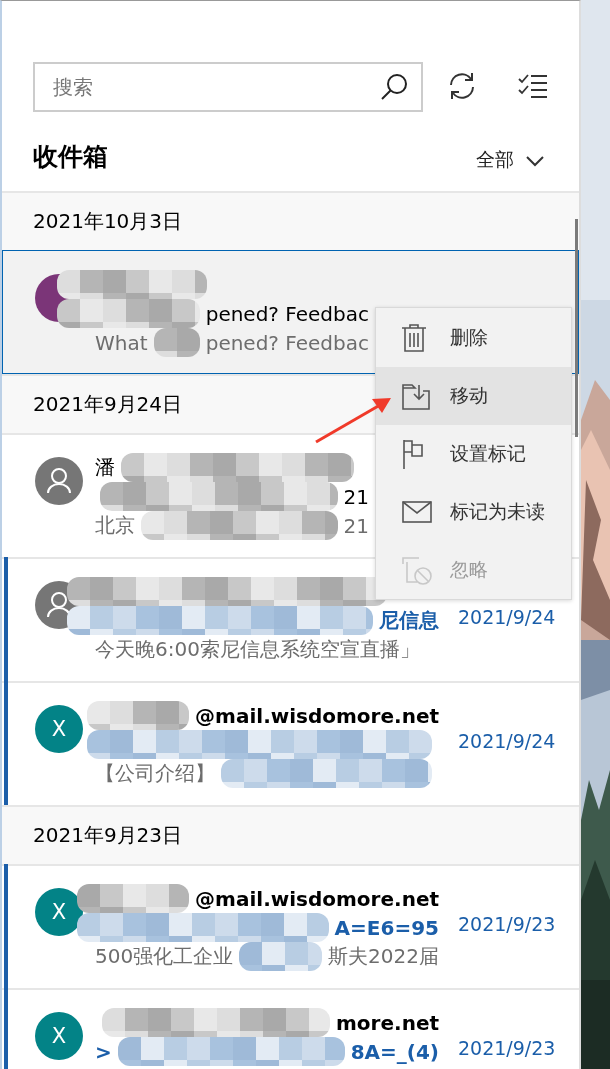  What do you see at coordinates (164, 956) in the screenshot?
I see `preview-text: 500强化工企业` at bounding box center [164, 956].